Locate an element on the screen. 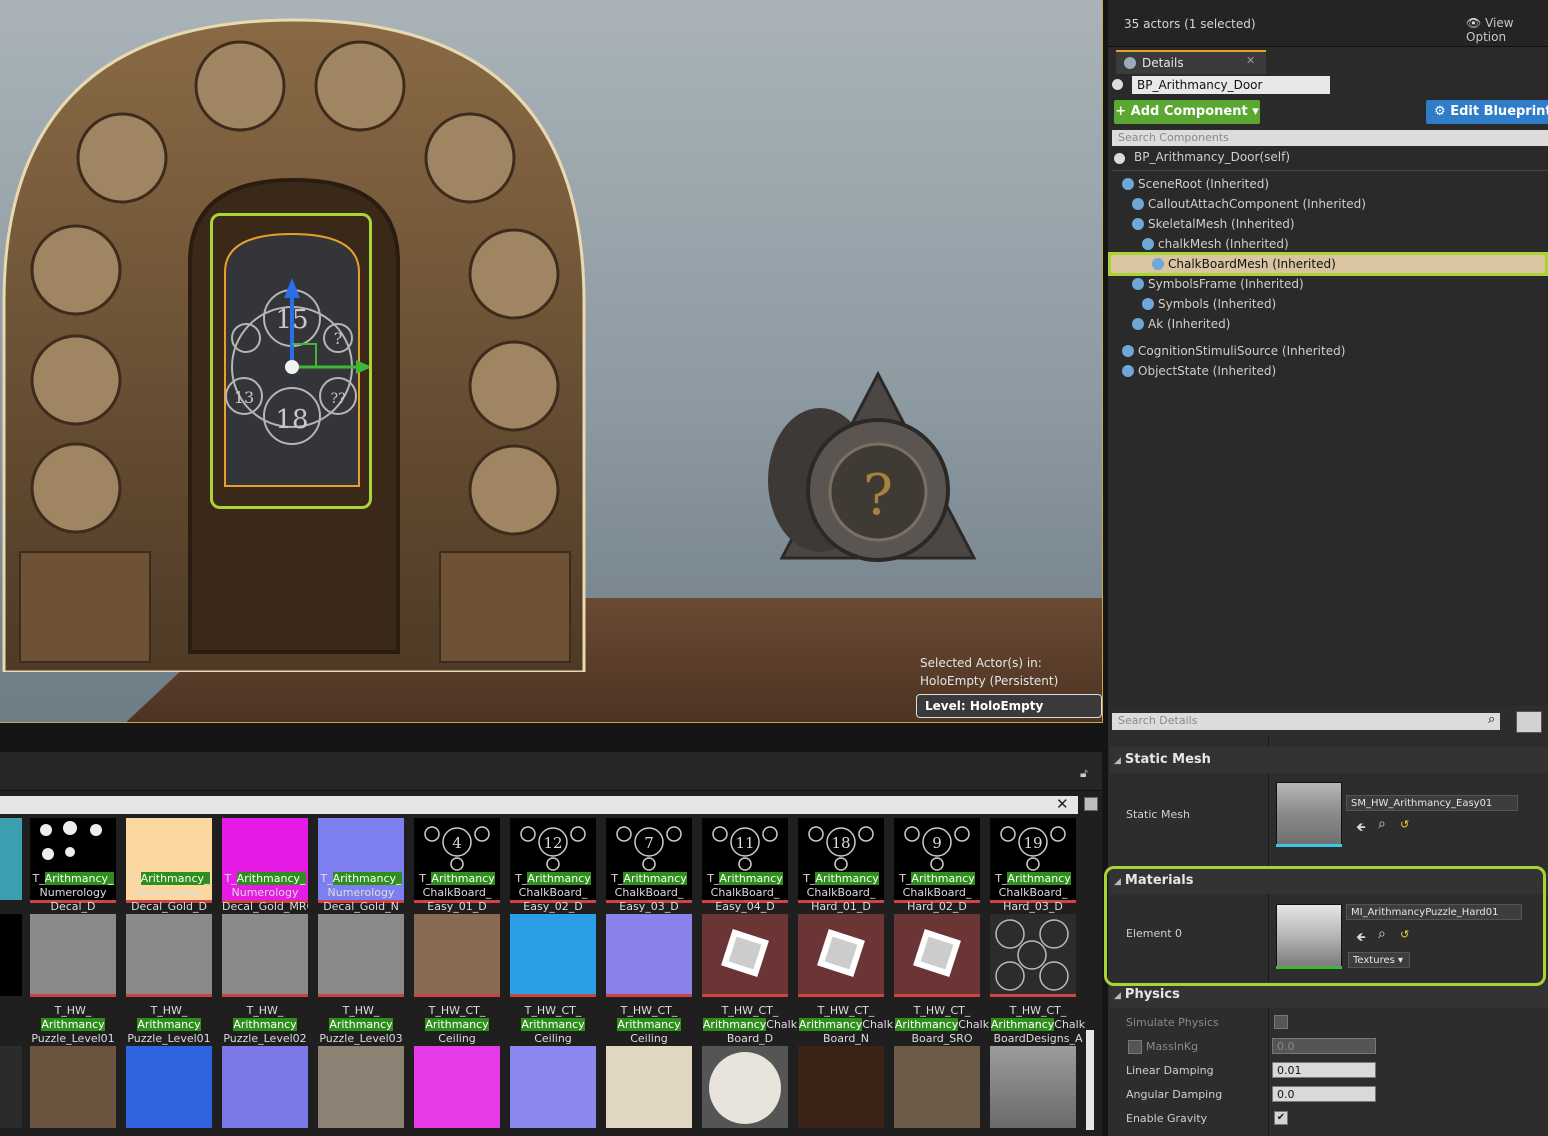  tree-item: CognitionStimuliSource (Inherited) is located at coordinates (1328, 351).